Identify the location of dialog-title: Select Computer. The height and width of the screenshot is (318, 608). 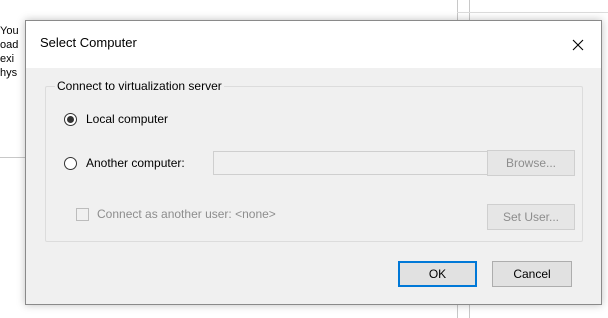
(88, 42).